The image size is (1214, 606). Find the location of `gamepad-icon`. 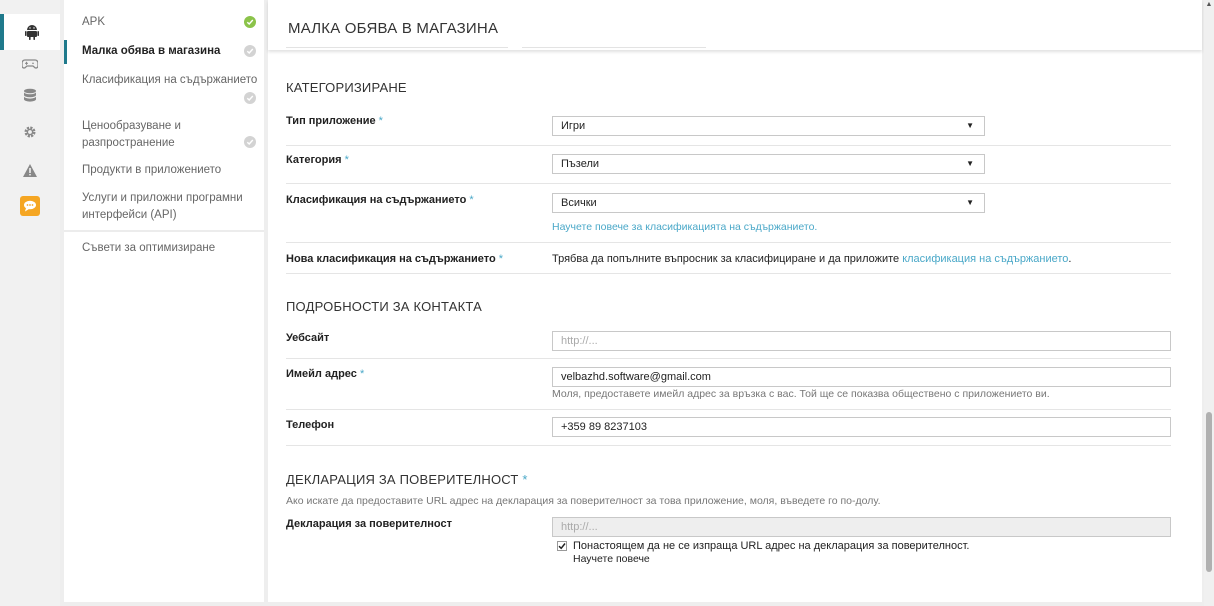

gamepad-icon is located at coordinates (30, 64).